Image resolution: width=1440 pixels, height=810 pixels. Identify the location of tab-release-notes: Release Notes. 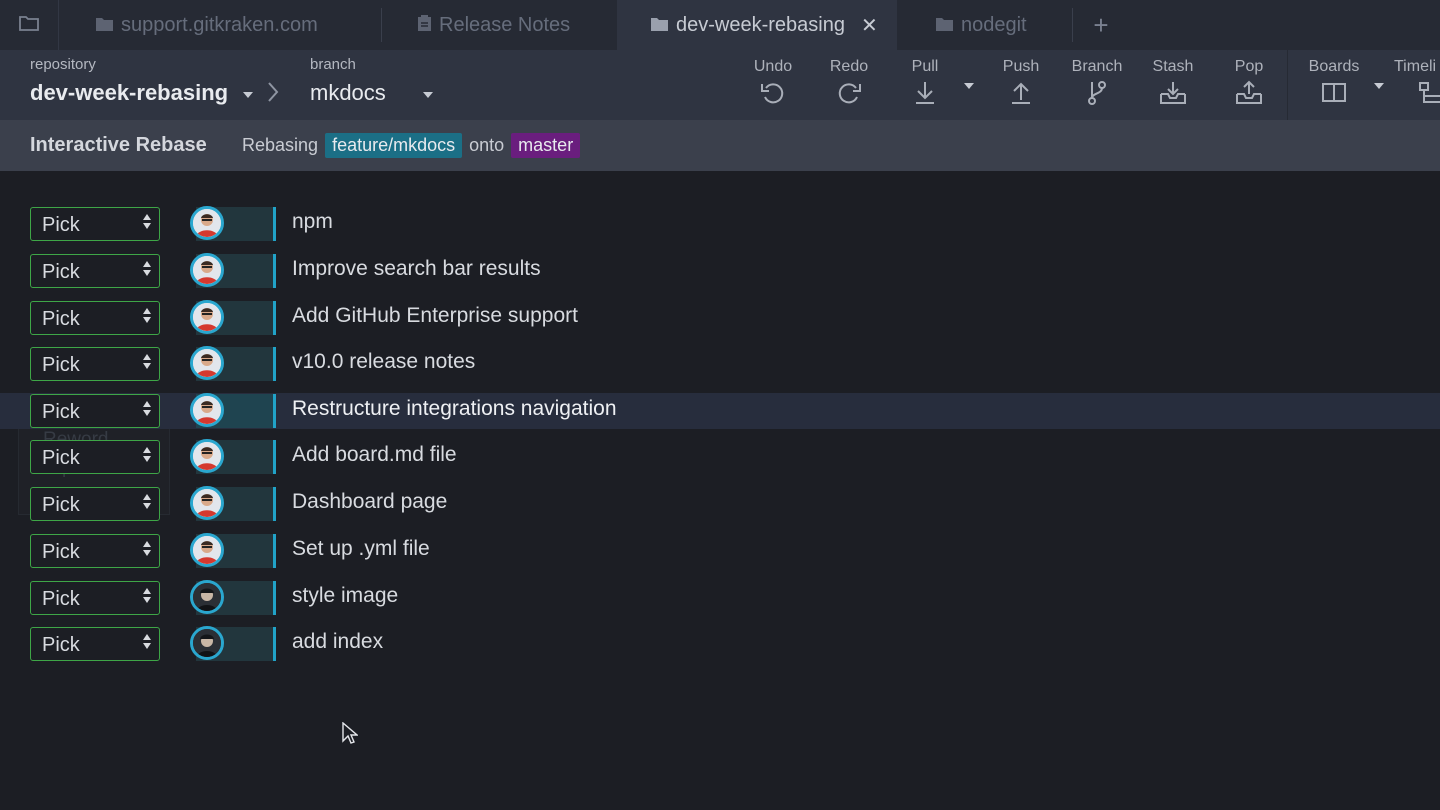
(494, 25).